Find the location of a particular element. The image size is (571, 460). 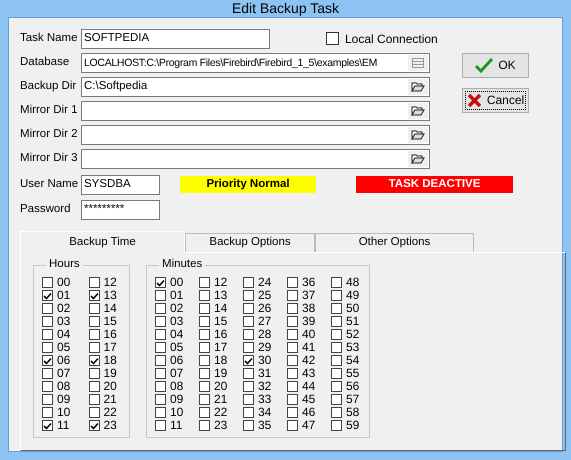

tab: Other Options is located at coordinates (394, 242).